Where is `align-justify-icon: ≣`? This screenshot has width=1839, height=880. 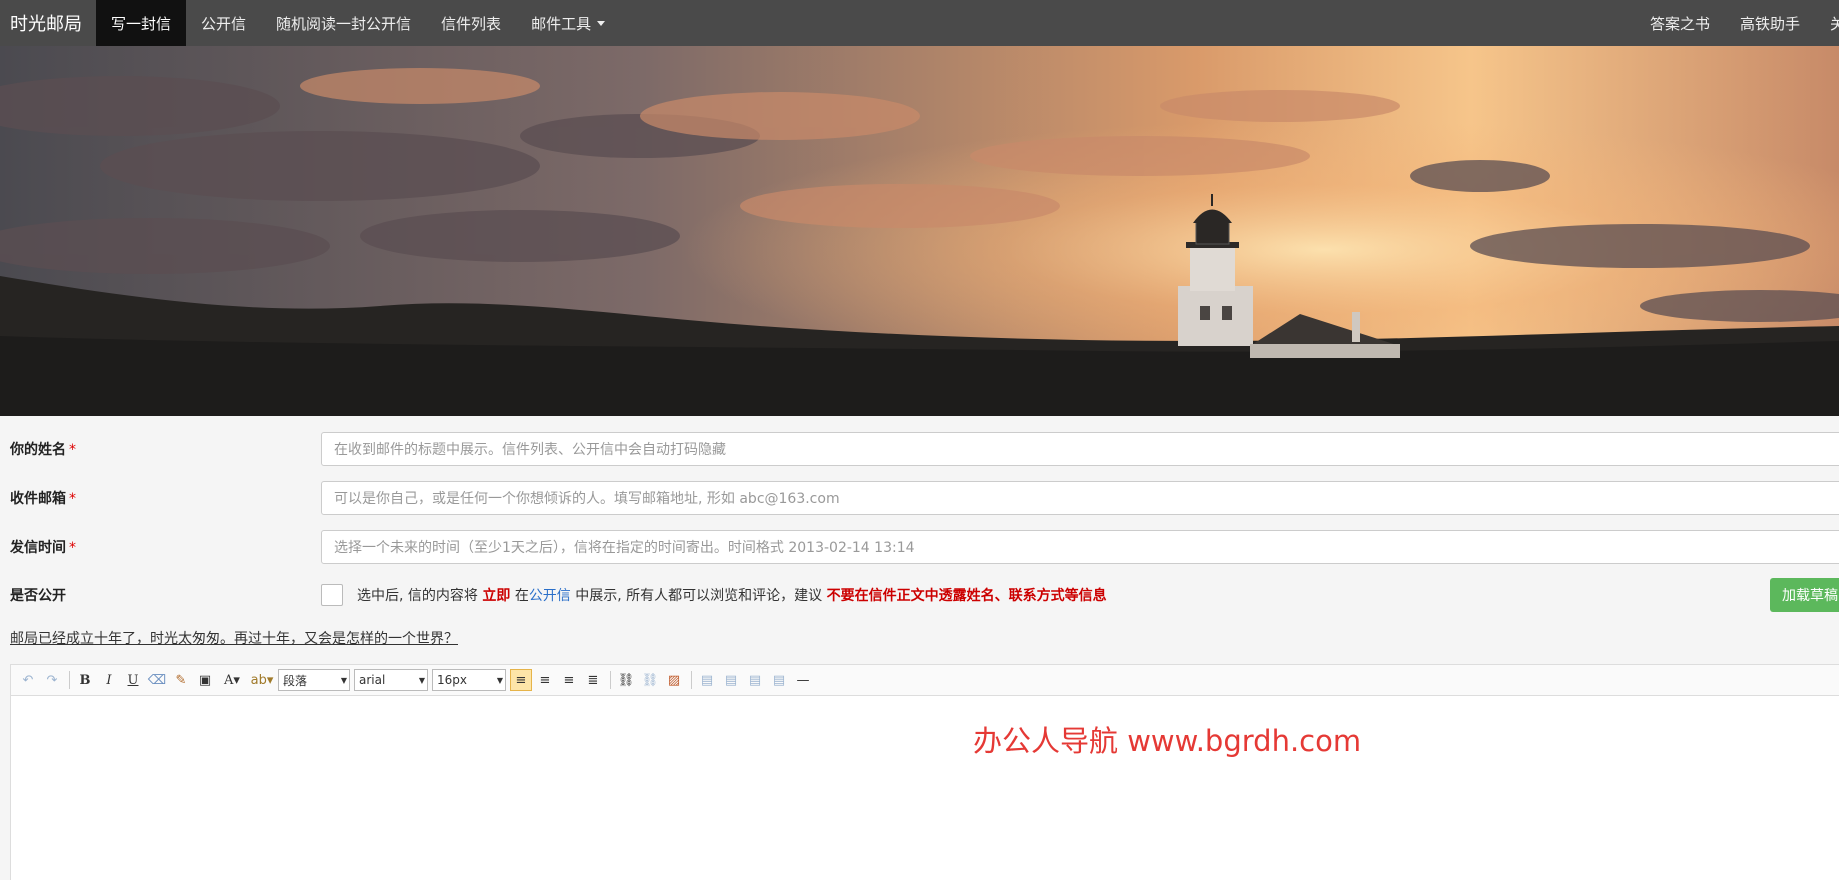
align-justify-icon: ≣ is located at coordinates (593, 680).